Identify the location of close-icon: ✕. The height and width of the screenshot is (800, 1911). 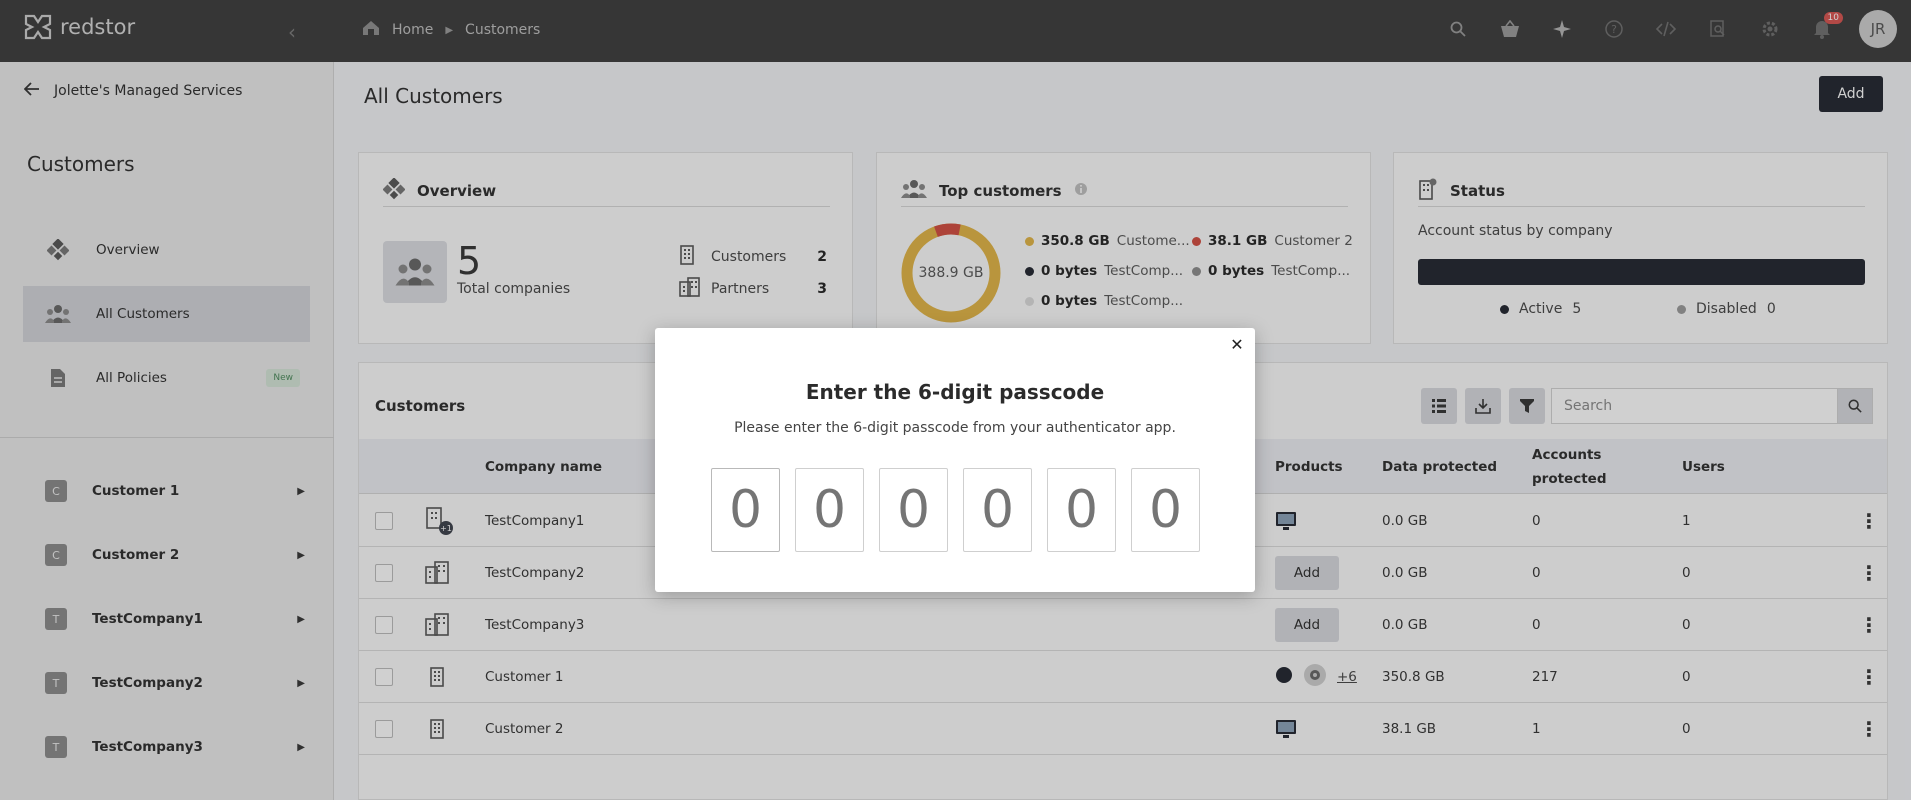
(1237, 344).